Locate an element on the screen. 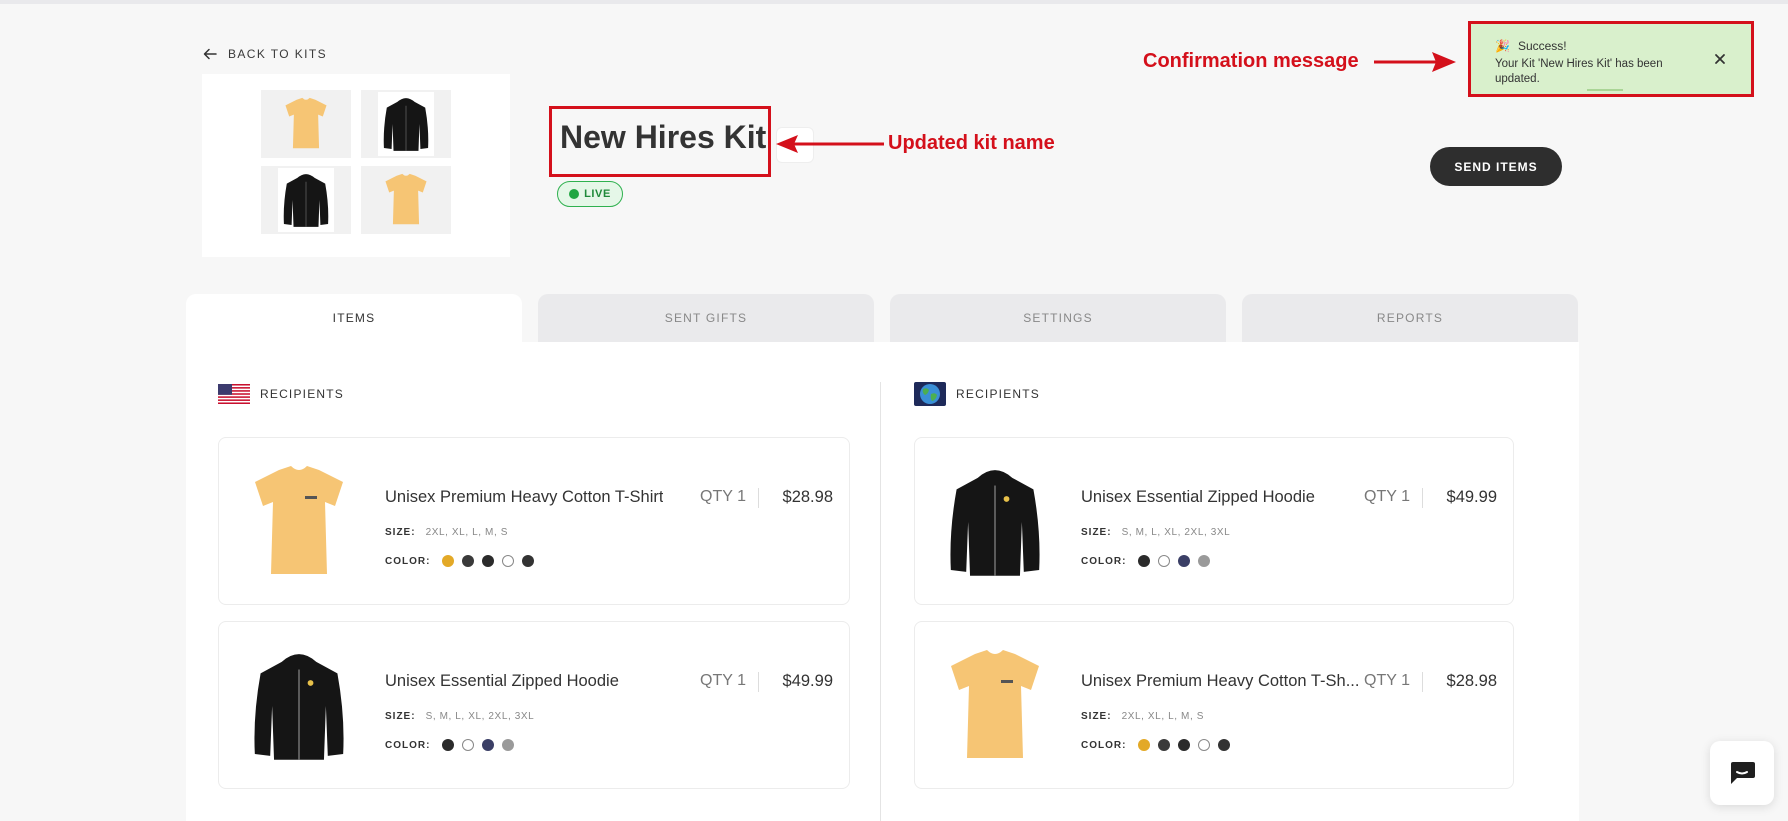  back-to-kits-link: BACK TO KITS is located at coordinates (264, 54).